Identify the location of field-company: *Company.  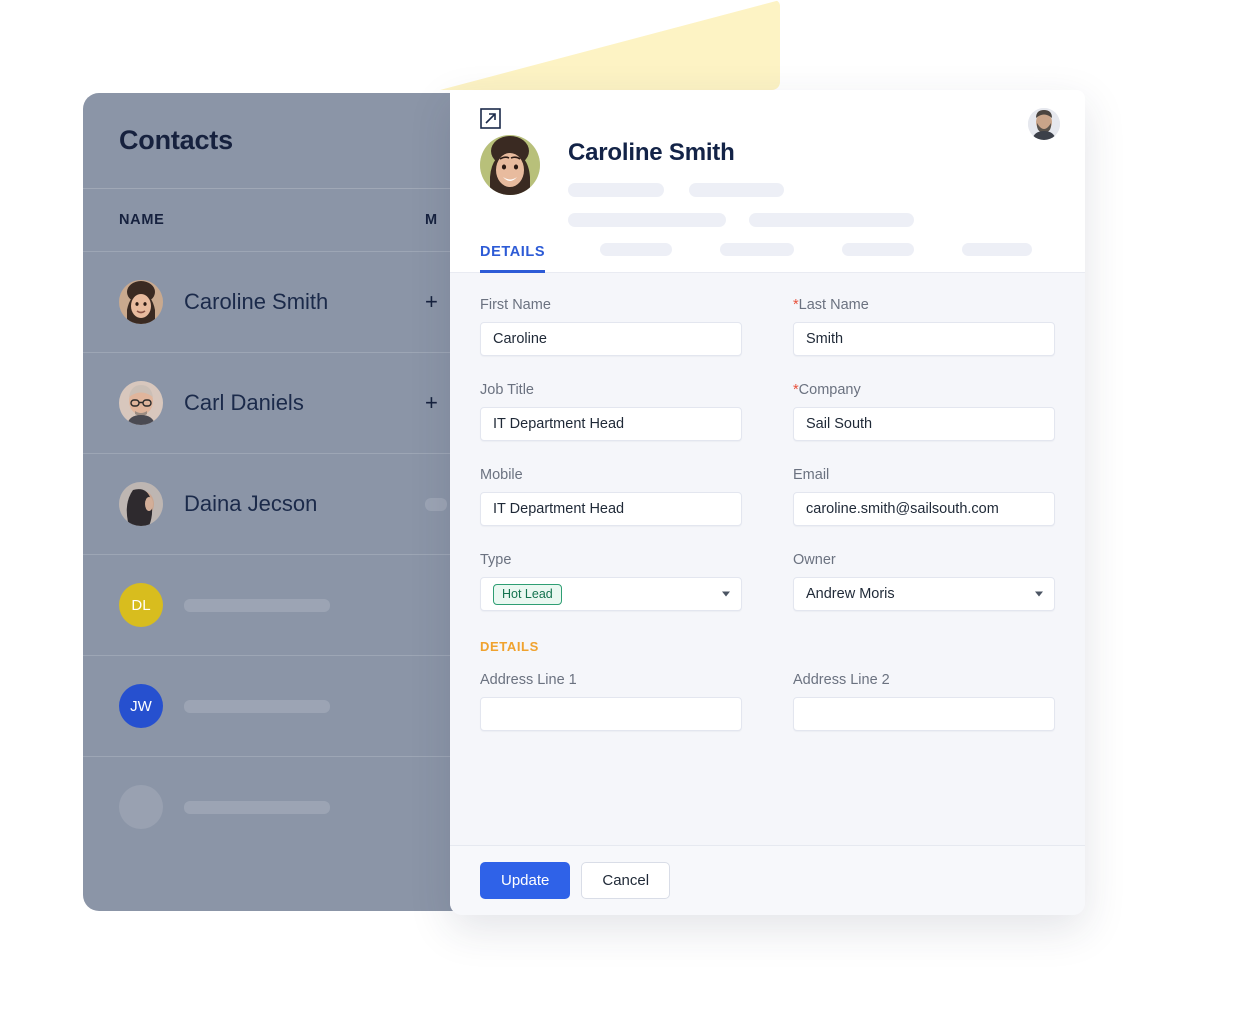
(924, 411).